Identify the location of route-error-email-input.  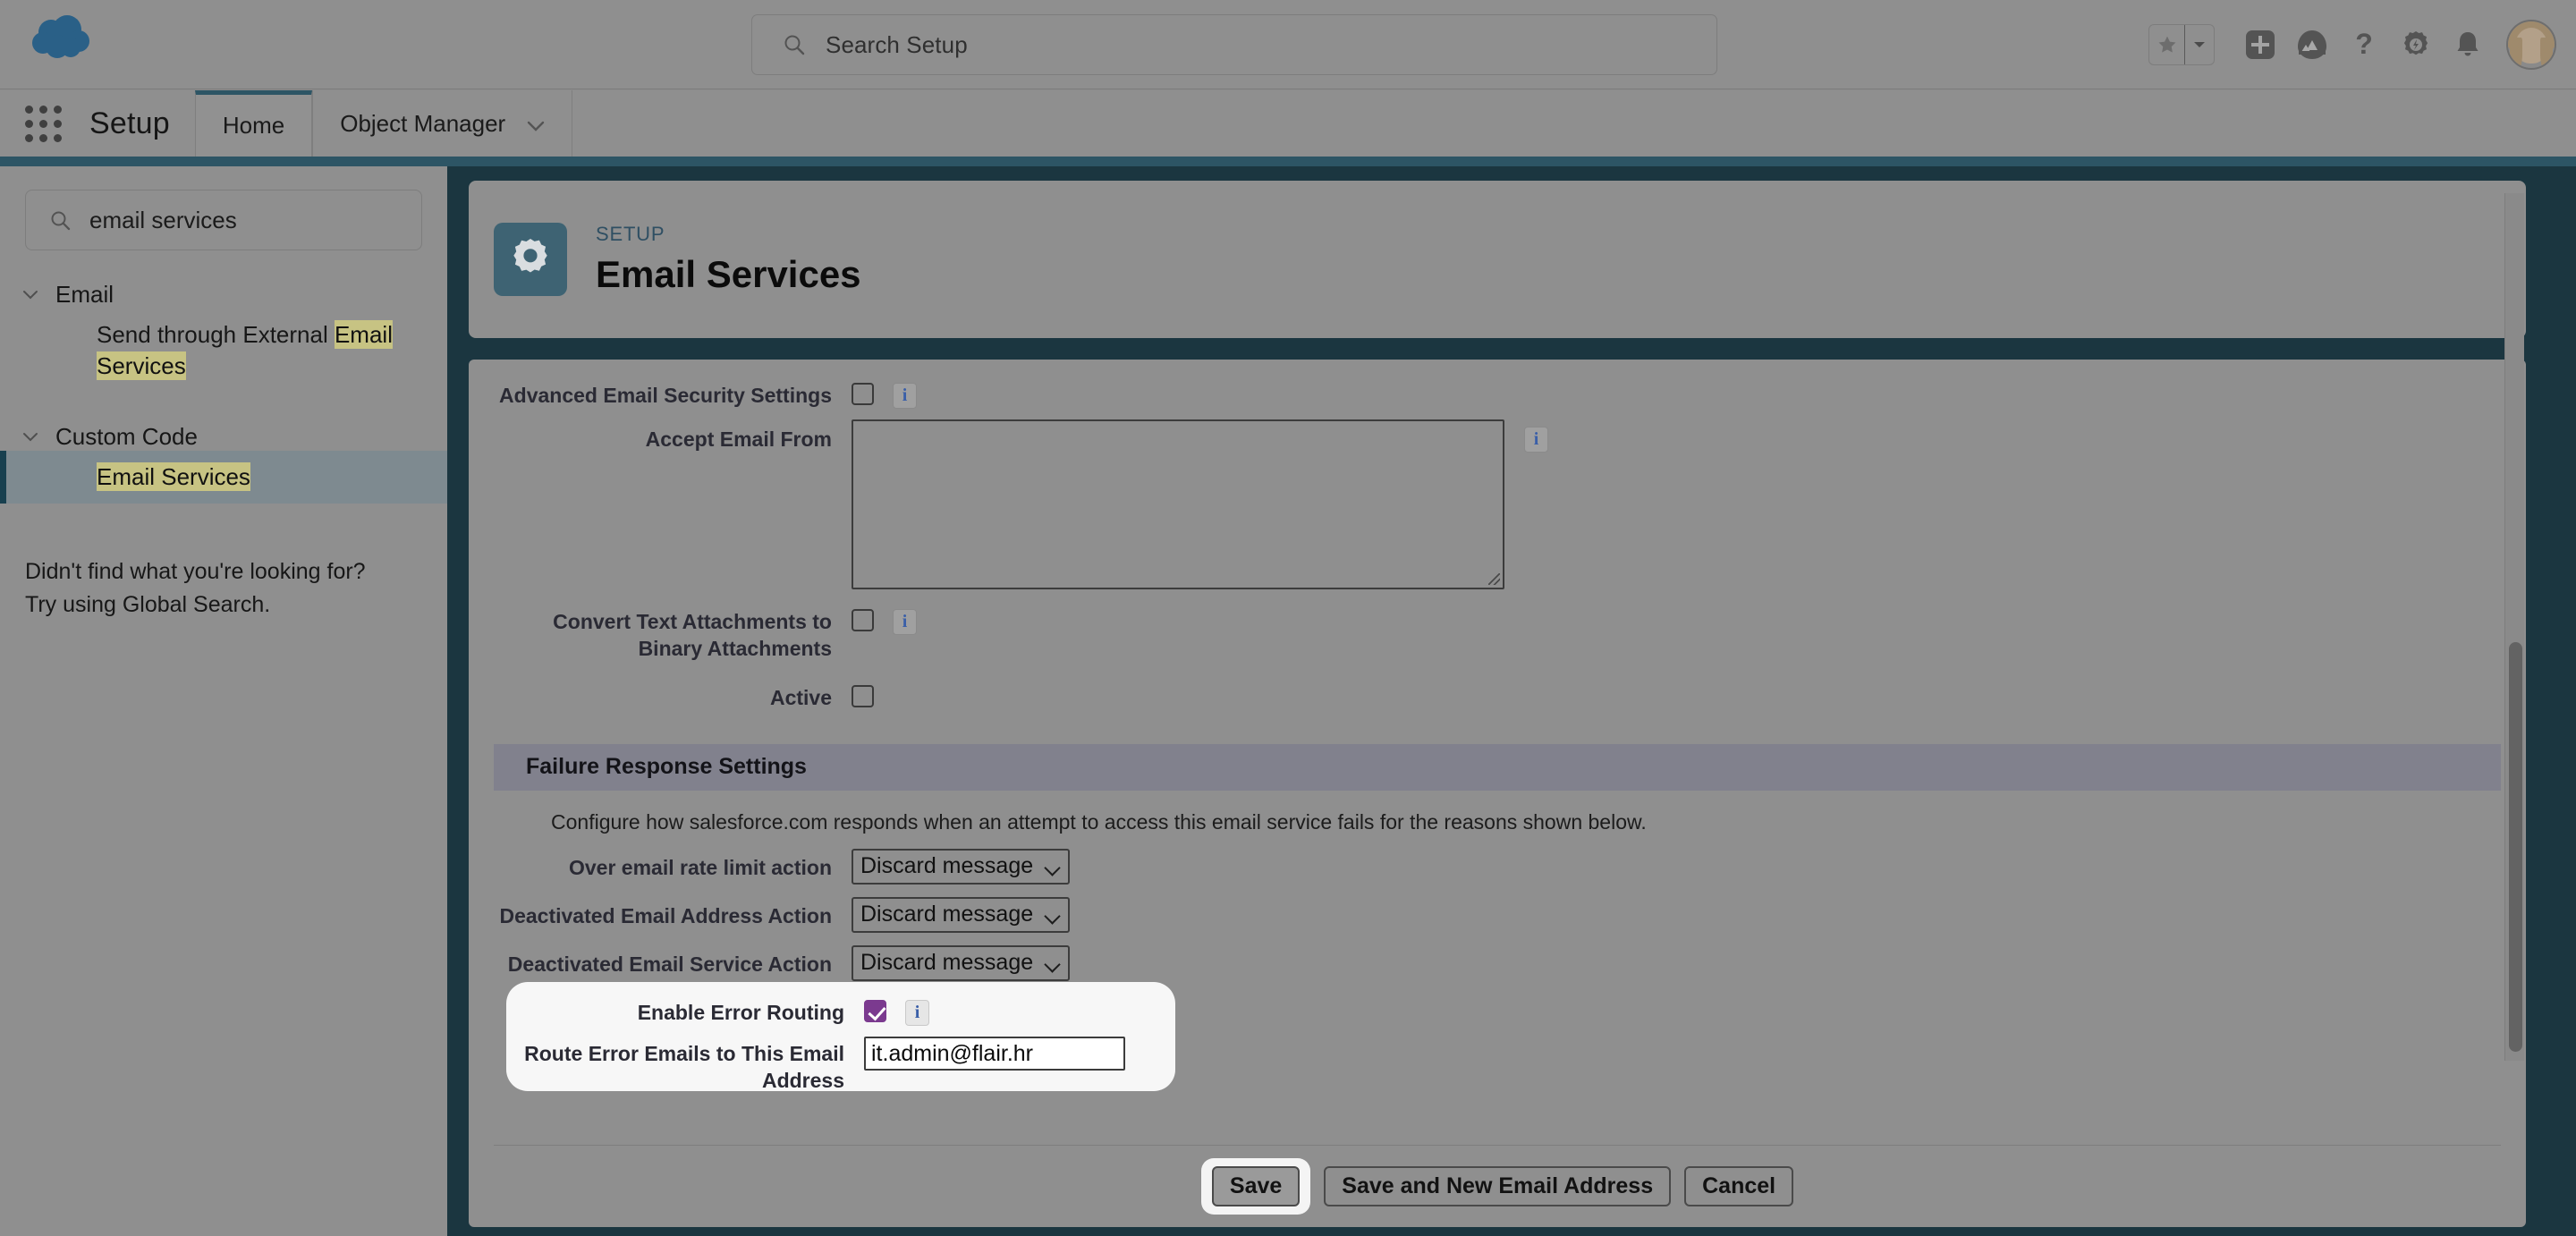
(994, 1054).